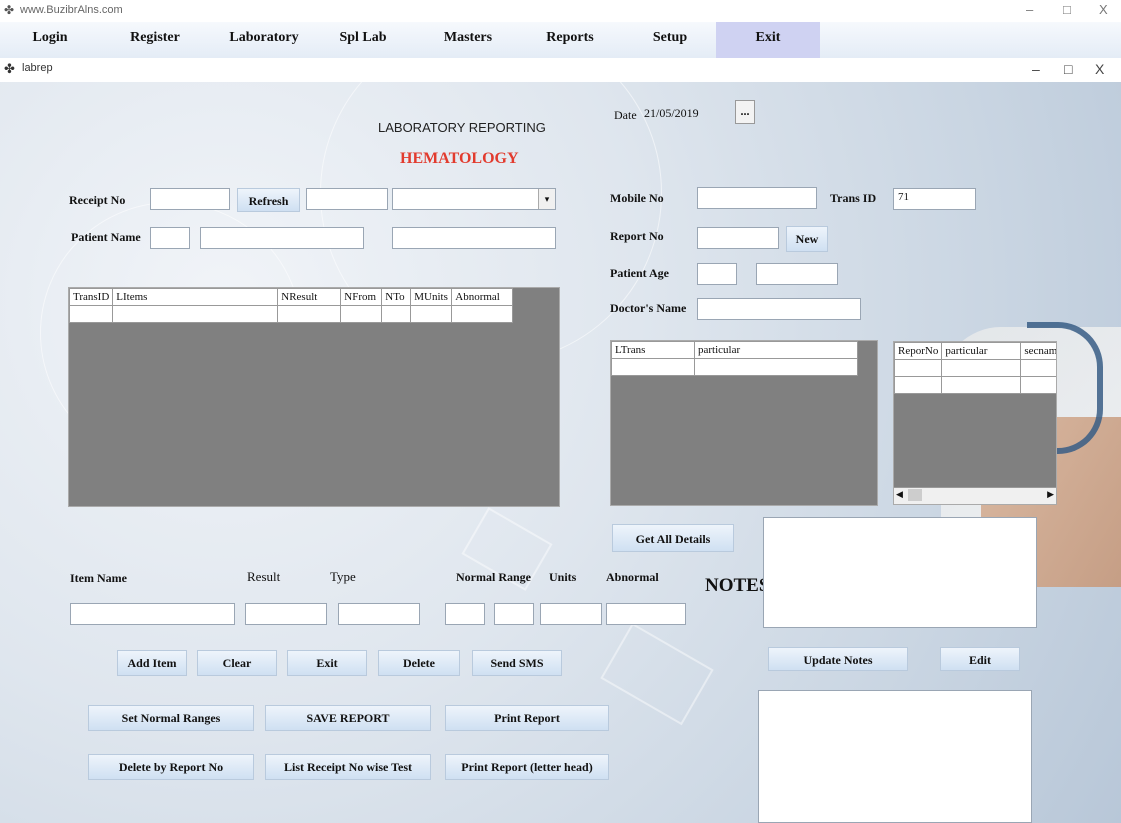 This screenshot has height=823, width=1121. I want to click on mobile-no-label: Mobile No, so click(637, 198).